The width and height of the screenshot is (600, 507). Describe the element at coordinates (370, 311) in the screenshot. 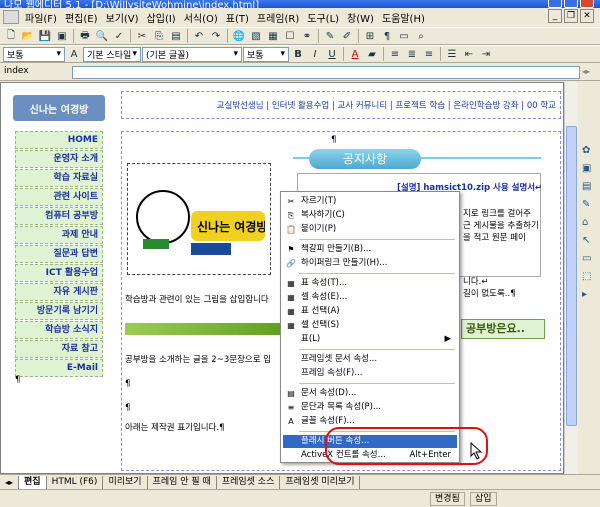

I see `menu-item-table-select: ▦ 표 선택(A)` at that location.